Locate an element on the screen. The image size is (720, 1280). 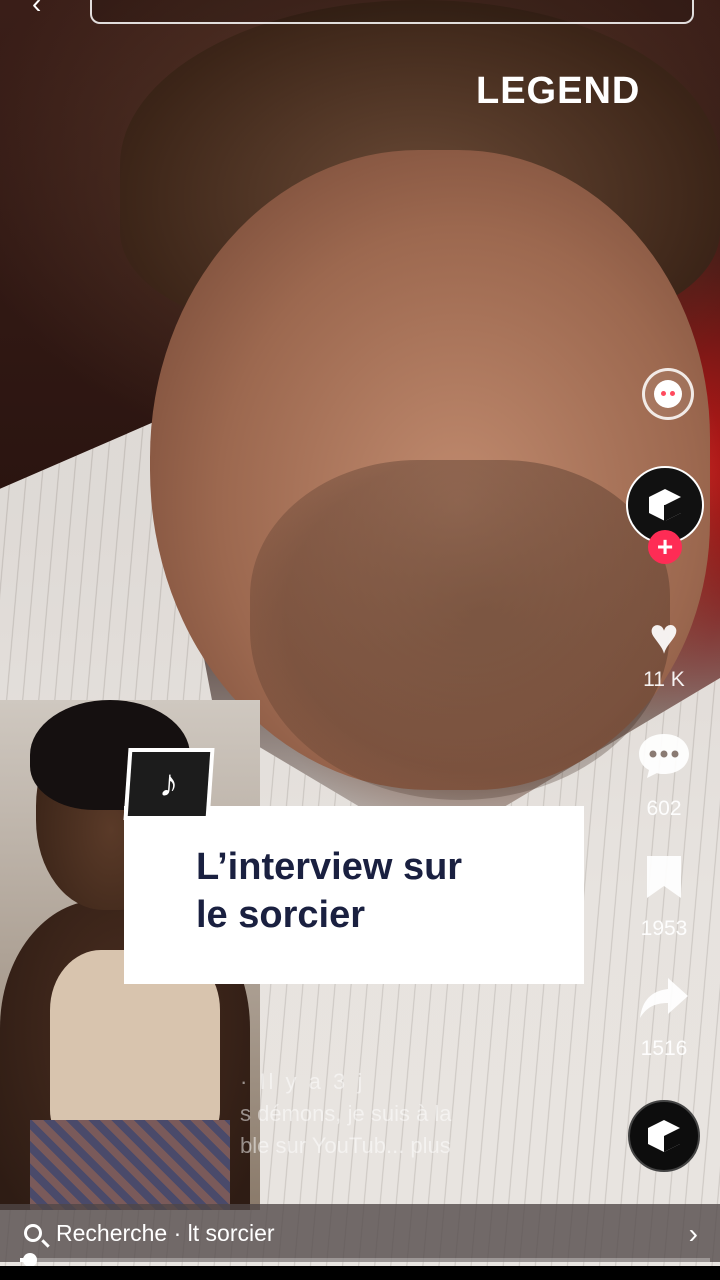
video-progress-bar is located at coordinates (365, 1260).